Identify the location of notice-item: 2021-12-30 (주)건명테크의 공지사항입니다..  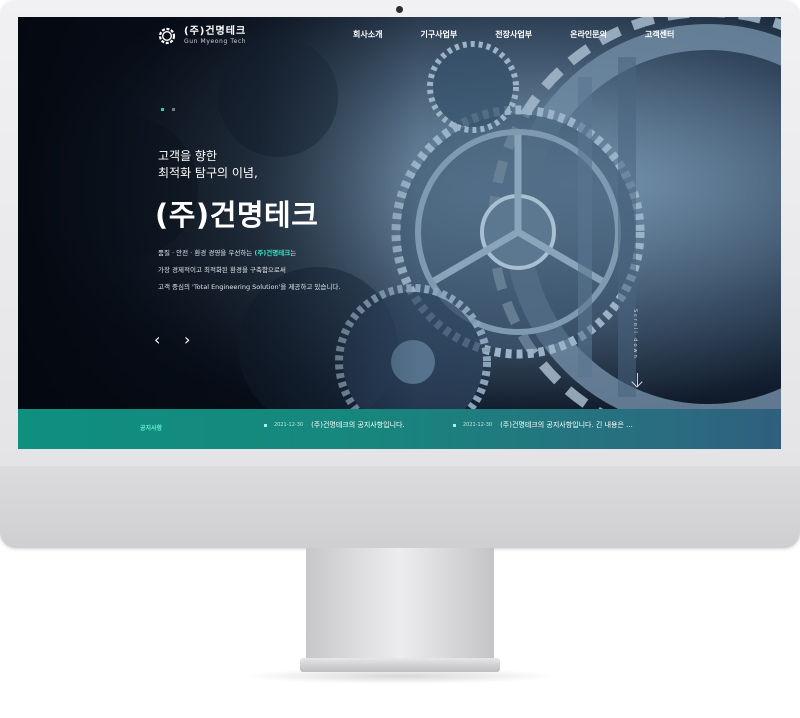
(334, 425).